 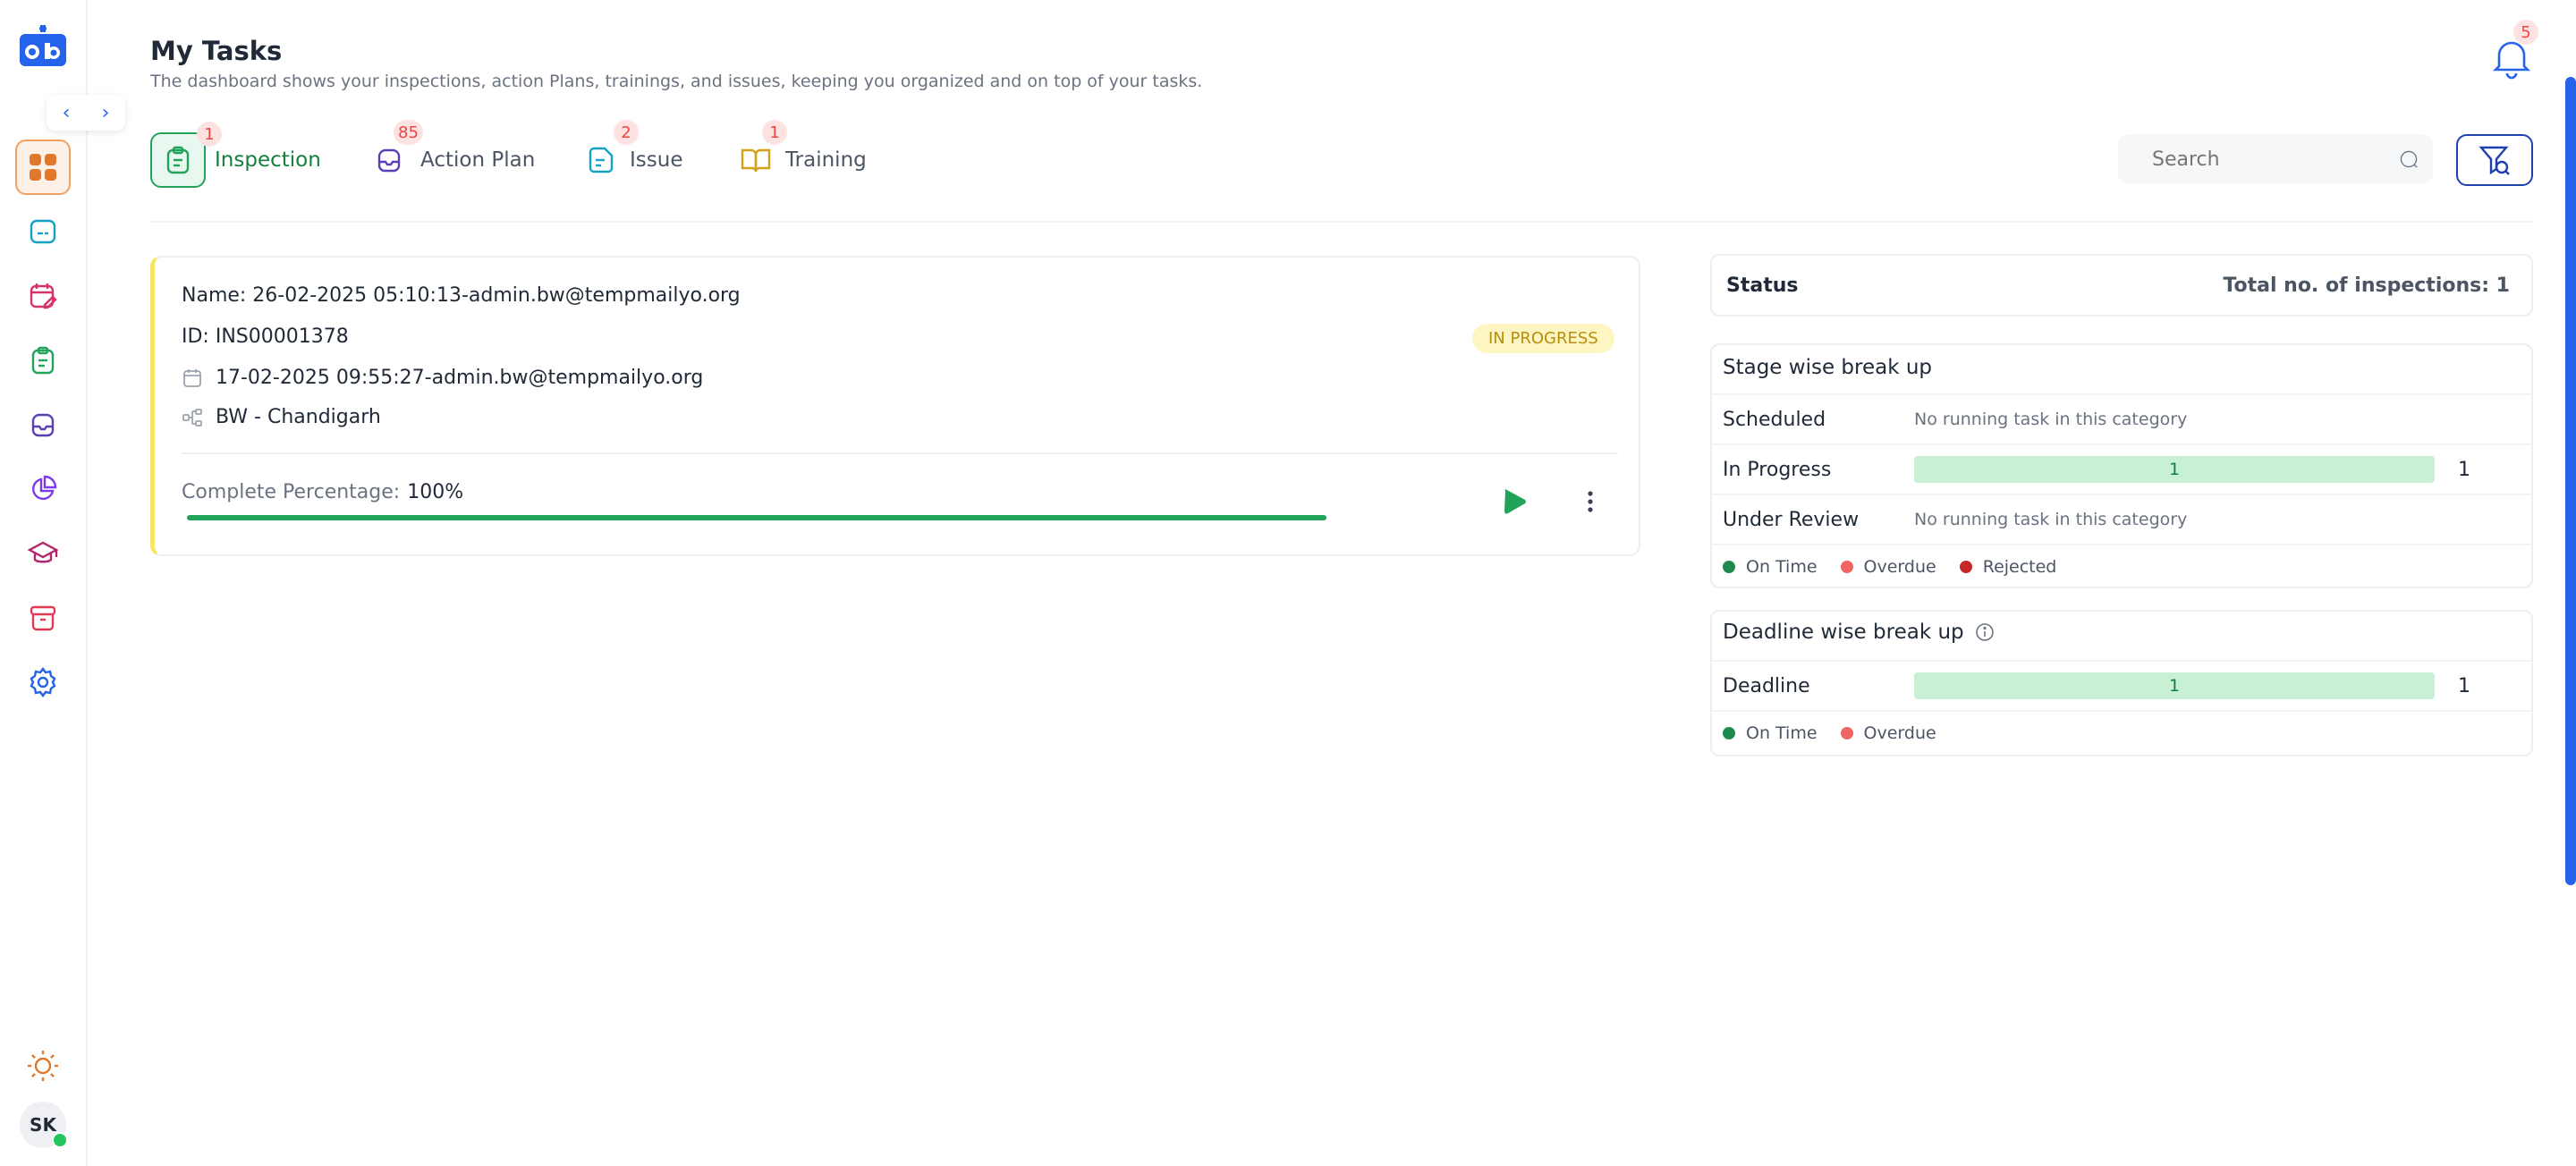 What do you see at coordinates (626, 132) in the screenshot?
I see `tab-badge: 2` at bounding box center [626, 132].